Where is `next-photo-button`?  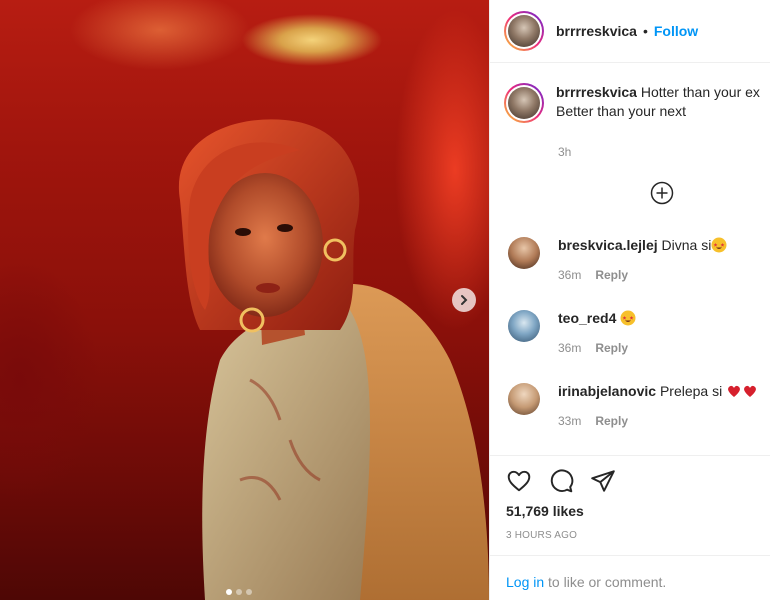
next-photo-button is located at coordinates (464, 300).